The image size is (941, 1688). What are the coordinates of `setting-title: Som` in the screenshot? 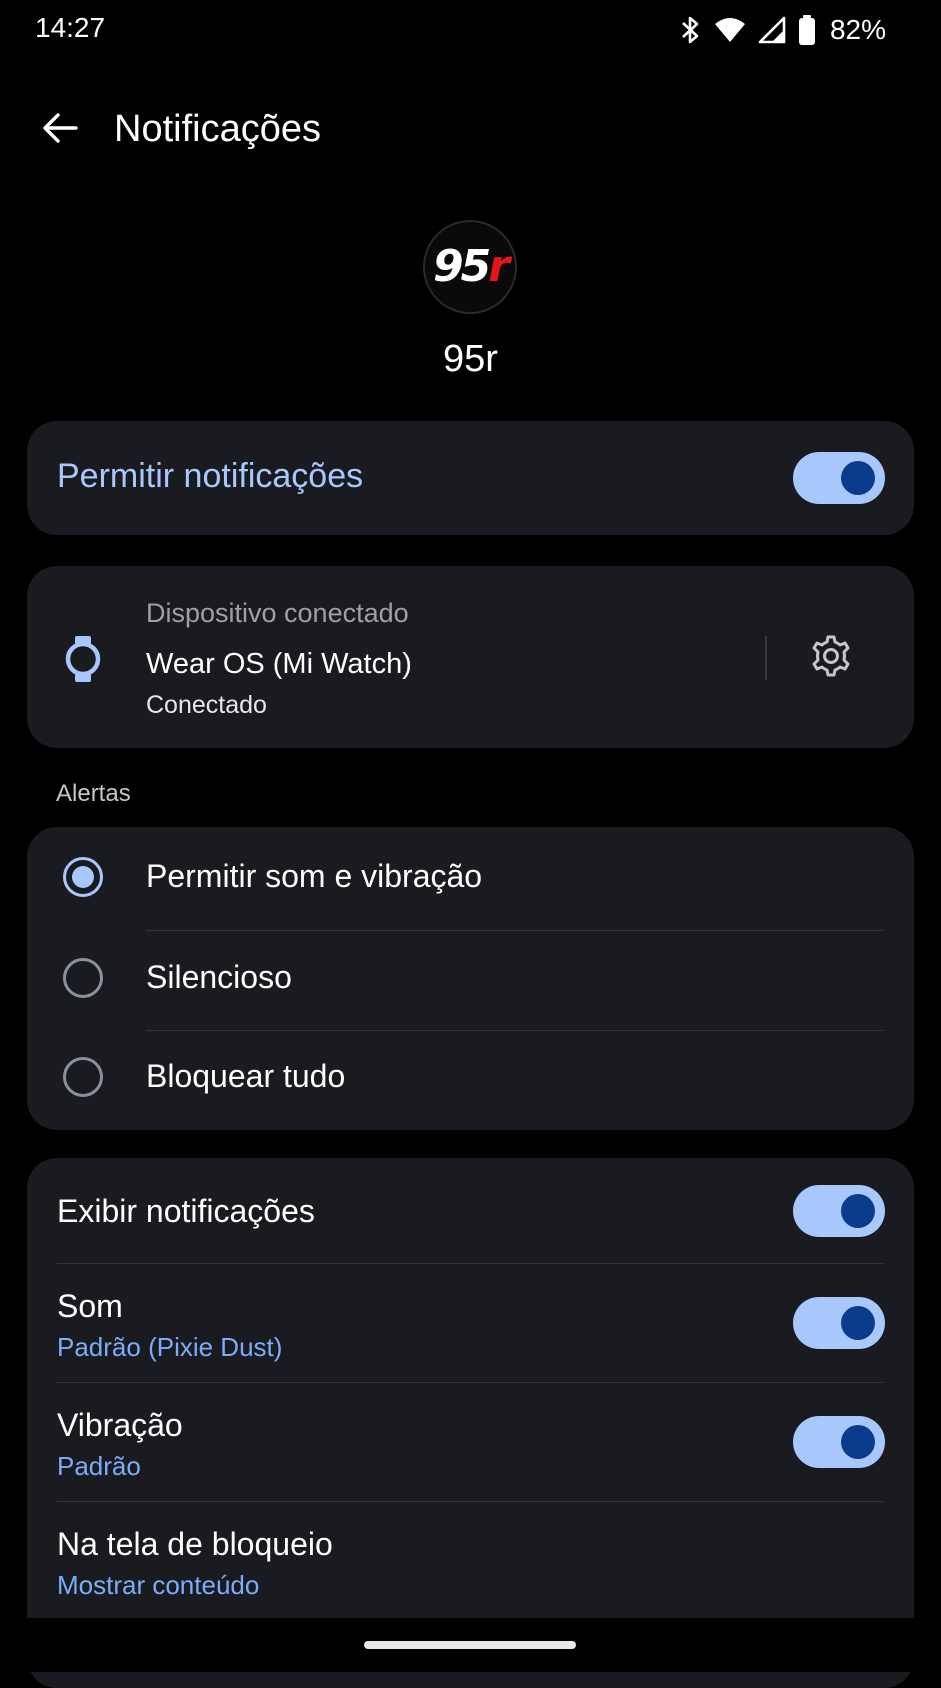 It's located at (90, 1306).